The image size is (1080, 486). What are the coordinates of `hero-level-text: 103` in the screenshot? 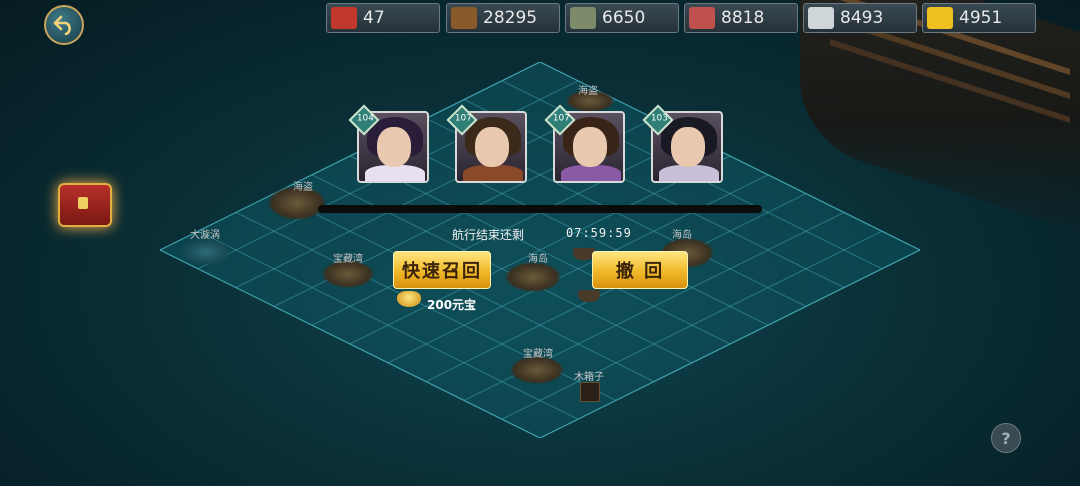 It's located at (659, 118).